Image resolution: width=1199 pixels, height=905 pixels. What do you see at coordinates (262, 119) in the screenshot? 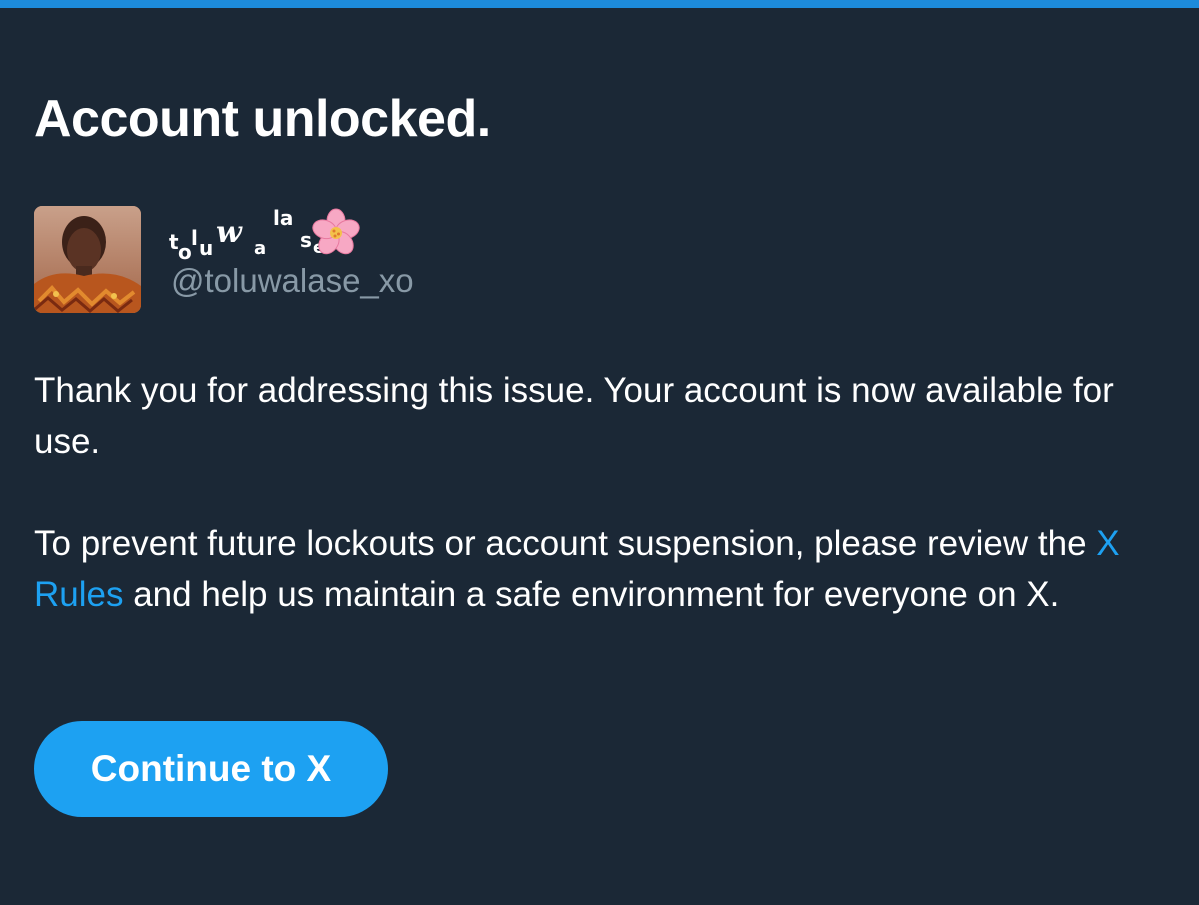
I see `page-title: Account unlocked.` at bounding box center [262, 119].